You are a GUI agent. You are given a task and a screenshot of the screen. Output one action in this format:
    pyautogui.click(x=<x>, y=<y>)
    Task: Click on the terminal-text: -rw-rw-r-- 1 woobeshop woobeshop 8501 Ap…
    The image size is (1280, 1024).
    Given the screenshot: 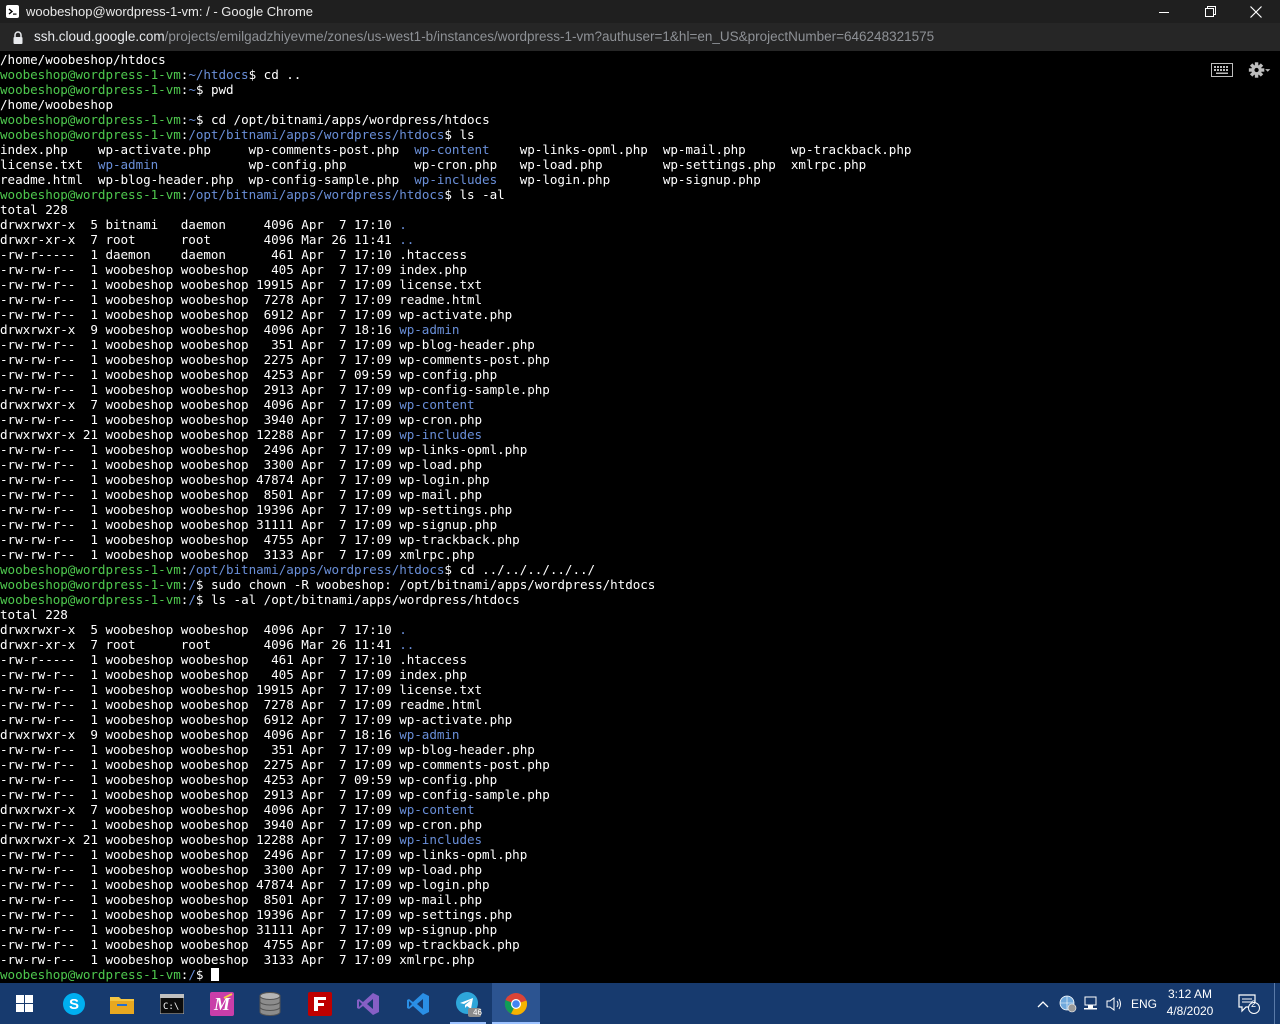 What is the action you would take?
    pyautogui.click(x=241, y=899)
    